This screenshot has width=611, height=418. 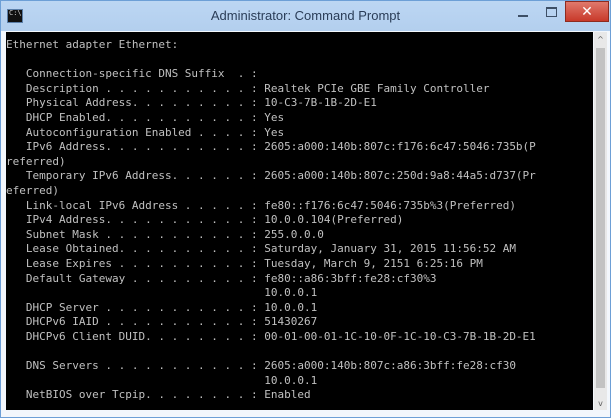 What do you see at coordinates (600, 39) in the screenshot?
I see `scroll-up-arrow-icon: ^` at bounding box center [600, 39].